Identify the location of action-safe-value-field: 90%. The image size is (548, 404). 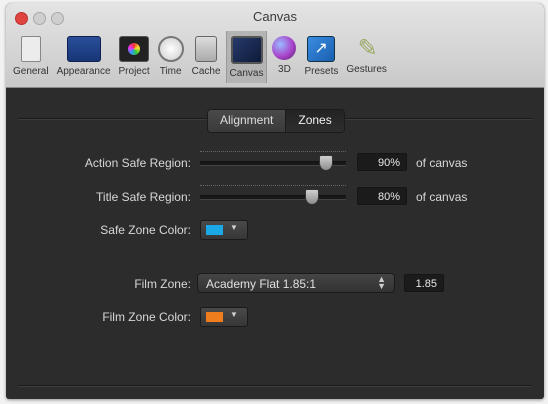
(382, 162).